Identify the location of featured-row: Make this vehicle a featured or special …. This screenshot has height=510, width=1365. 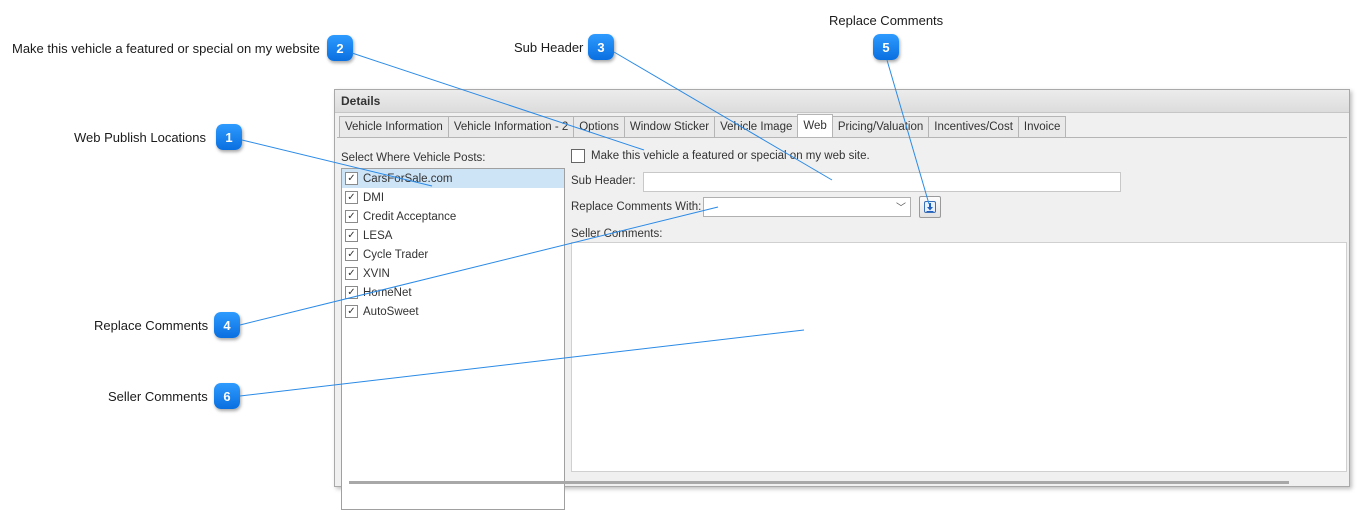
(720, 156).